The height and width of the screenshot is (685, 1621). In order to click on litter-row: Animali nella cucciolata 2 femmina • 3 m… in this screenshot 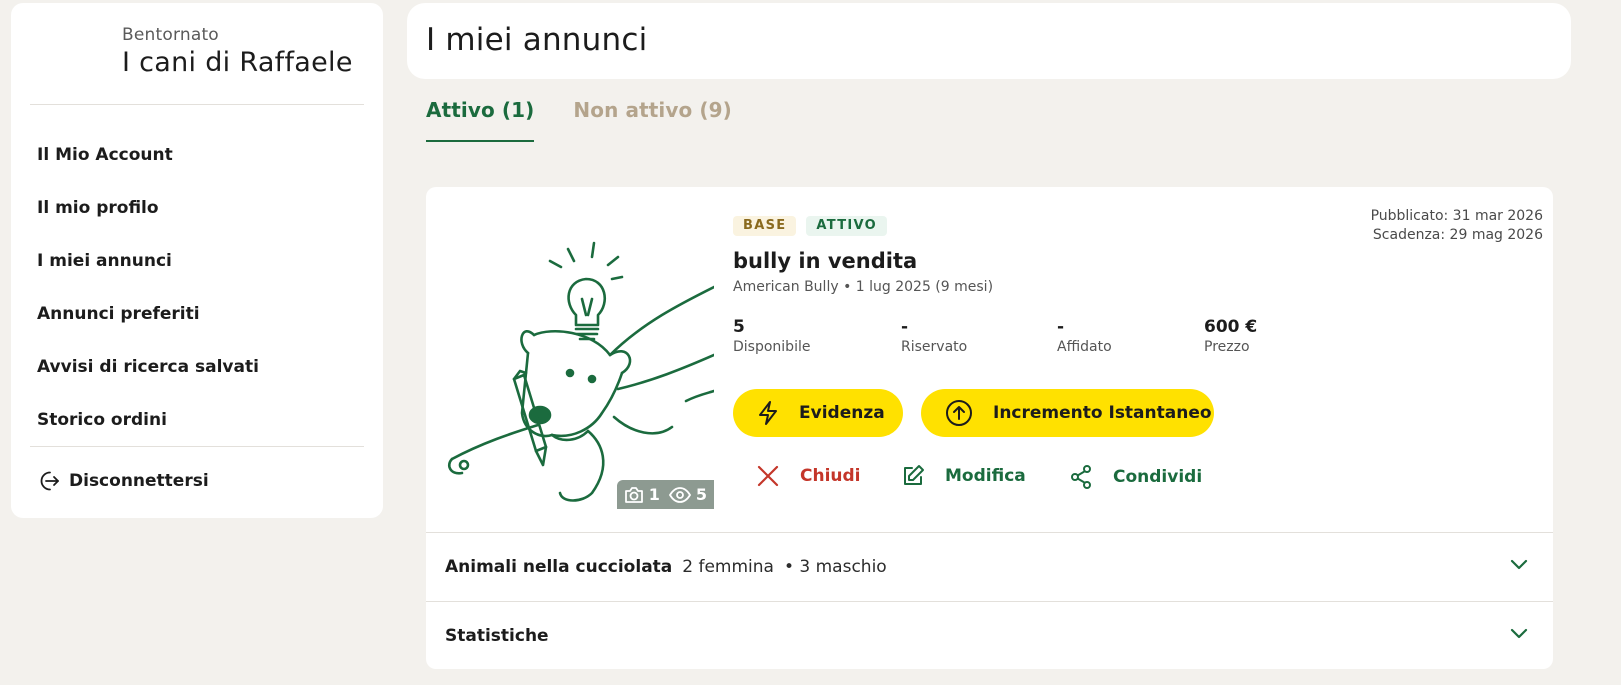, I will do `click(989, 566)`.